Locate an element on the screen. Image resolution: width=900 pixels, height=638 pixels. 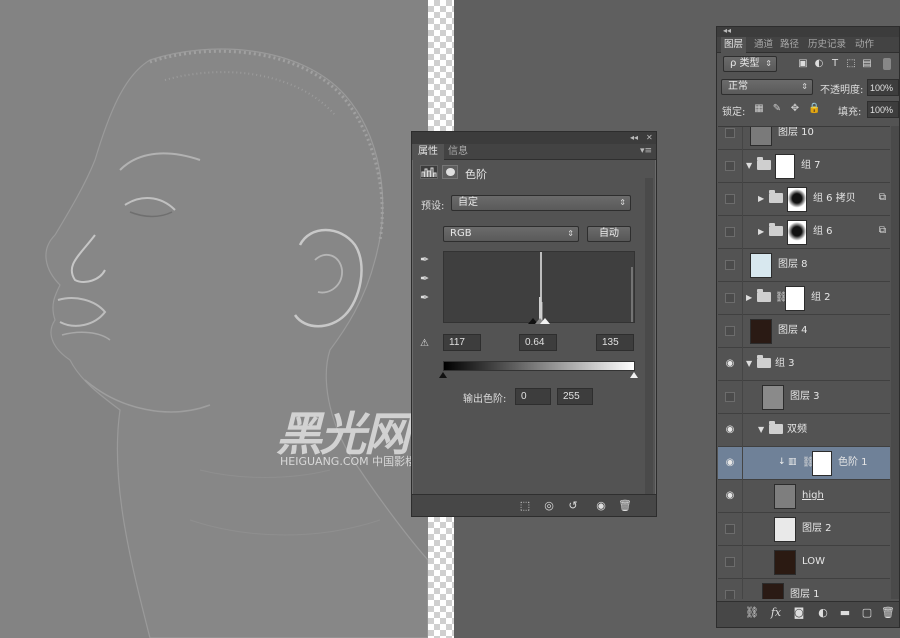
layer-row: 图层 8 is located at coordinates (804, 265).